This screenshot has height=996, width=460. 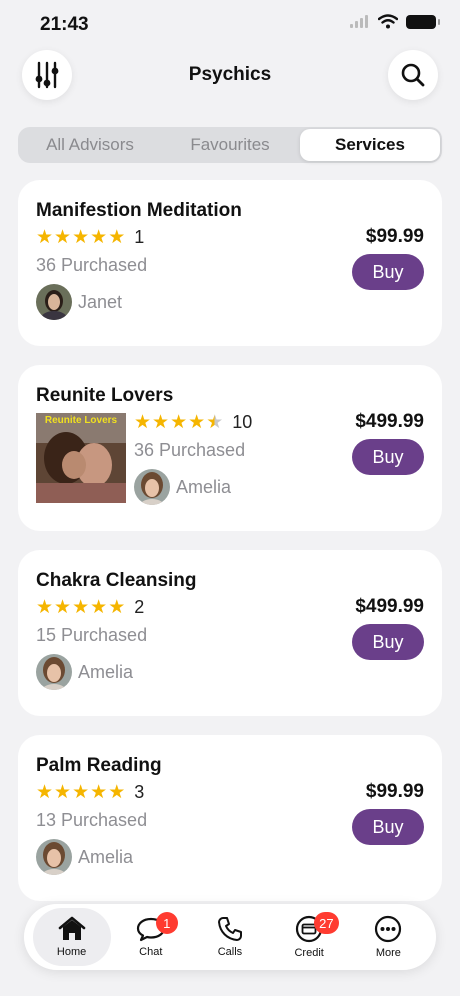 I want to click on tab-credit: Credit 27, so click(x=309, y=937).